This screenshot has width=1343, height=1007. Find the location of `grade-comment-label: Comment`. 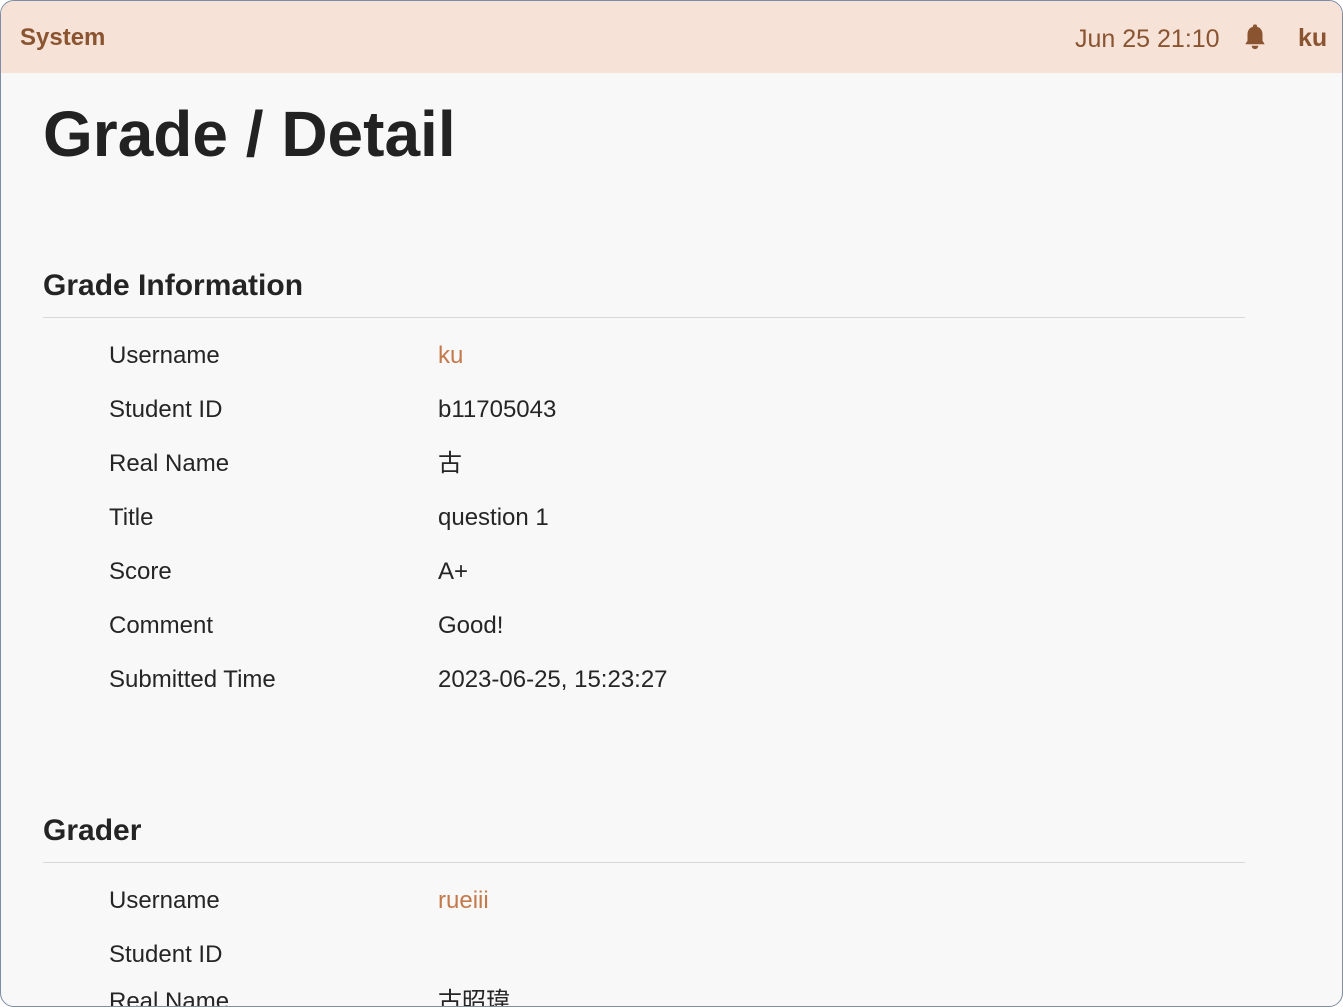

grade-comment-label: Comment is located at coordinates (161, 625).